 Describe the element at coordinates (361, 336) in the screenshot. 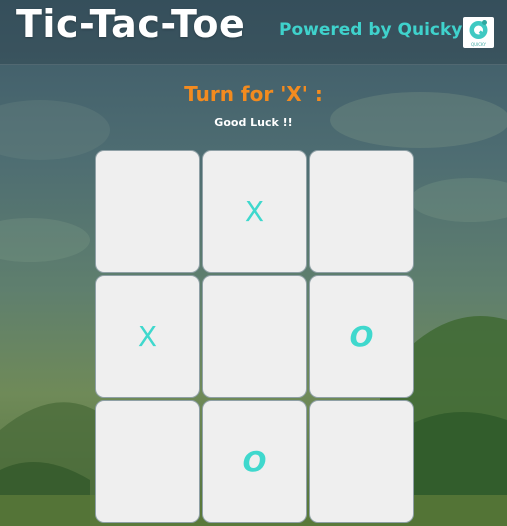

I see `board-cell-6: O` at that location.